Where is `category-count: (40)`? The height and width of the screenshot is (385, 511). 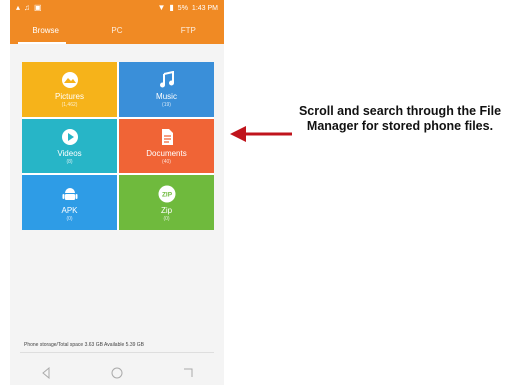
category-count: (40) is located at coordinates (166, 161).